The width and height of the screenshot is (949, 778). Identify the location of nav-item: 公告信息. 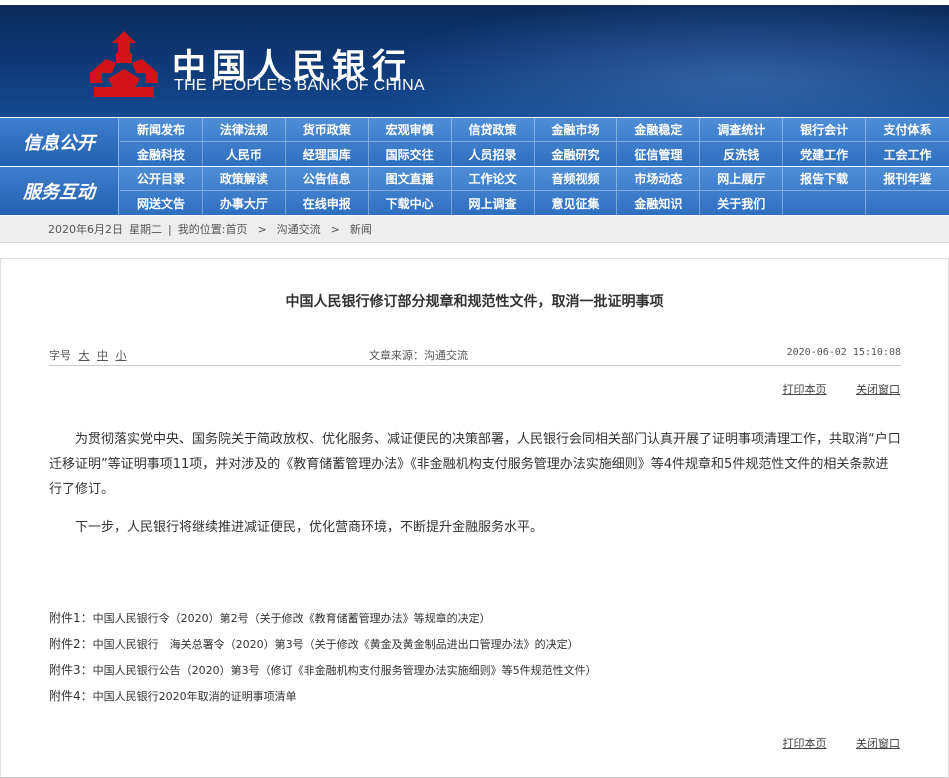
(327, 179).